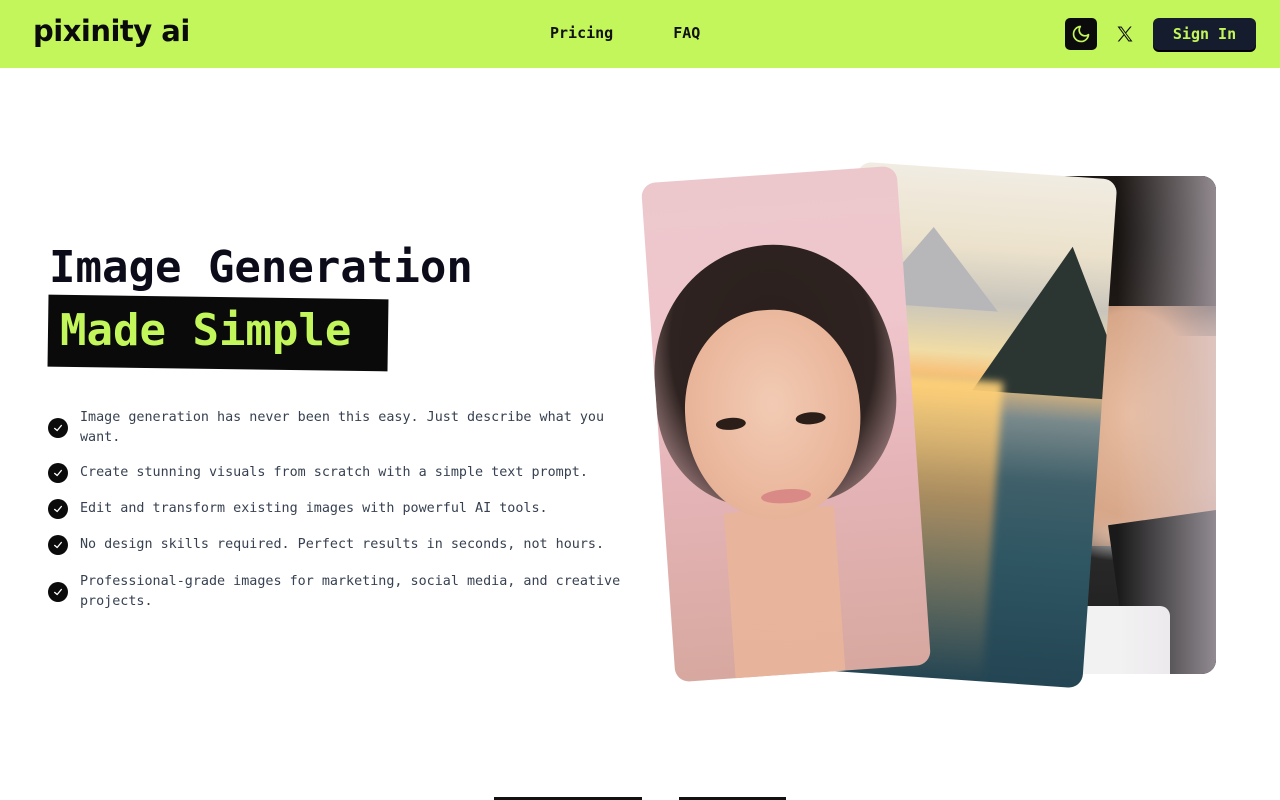  I want to click on nav-faq: FAQ, so click(686, 33).